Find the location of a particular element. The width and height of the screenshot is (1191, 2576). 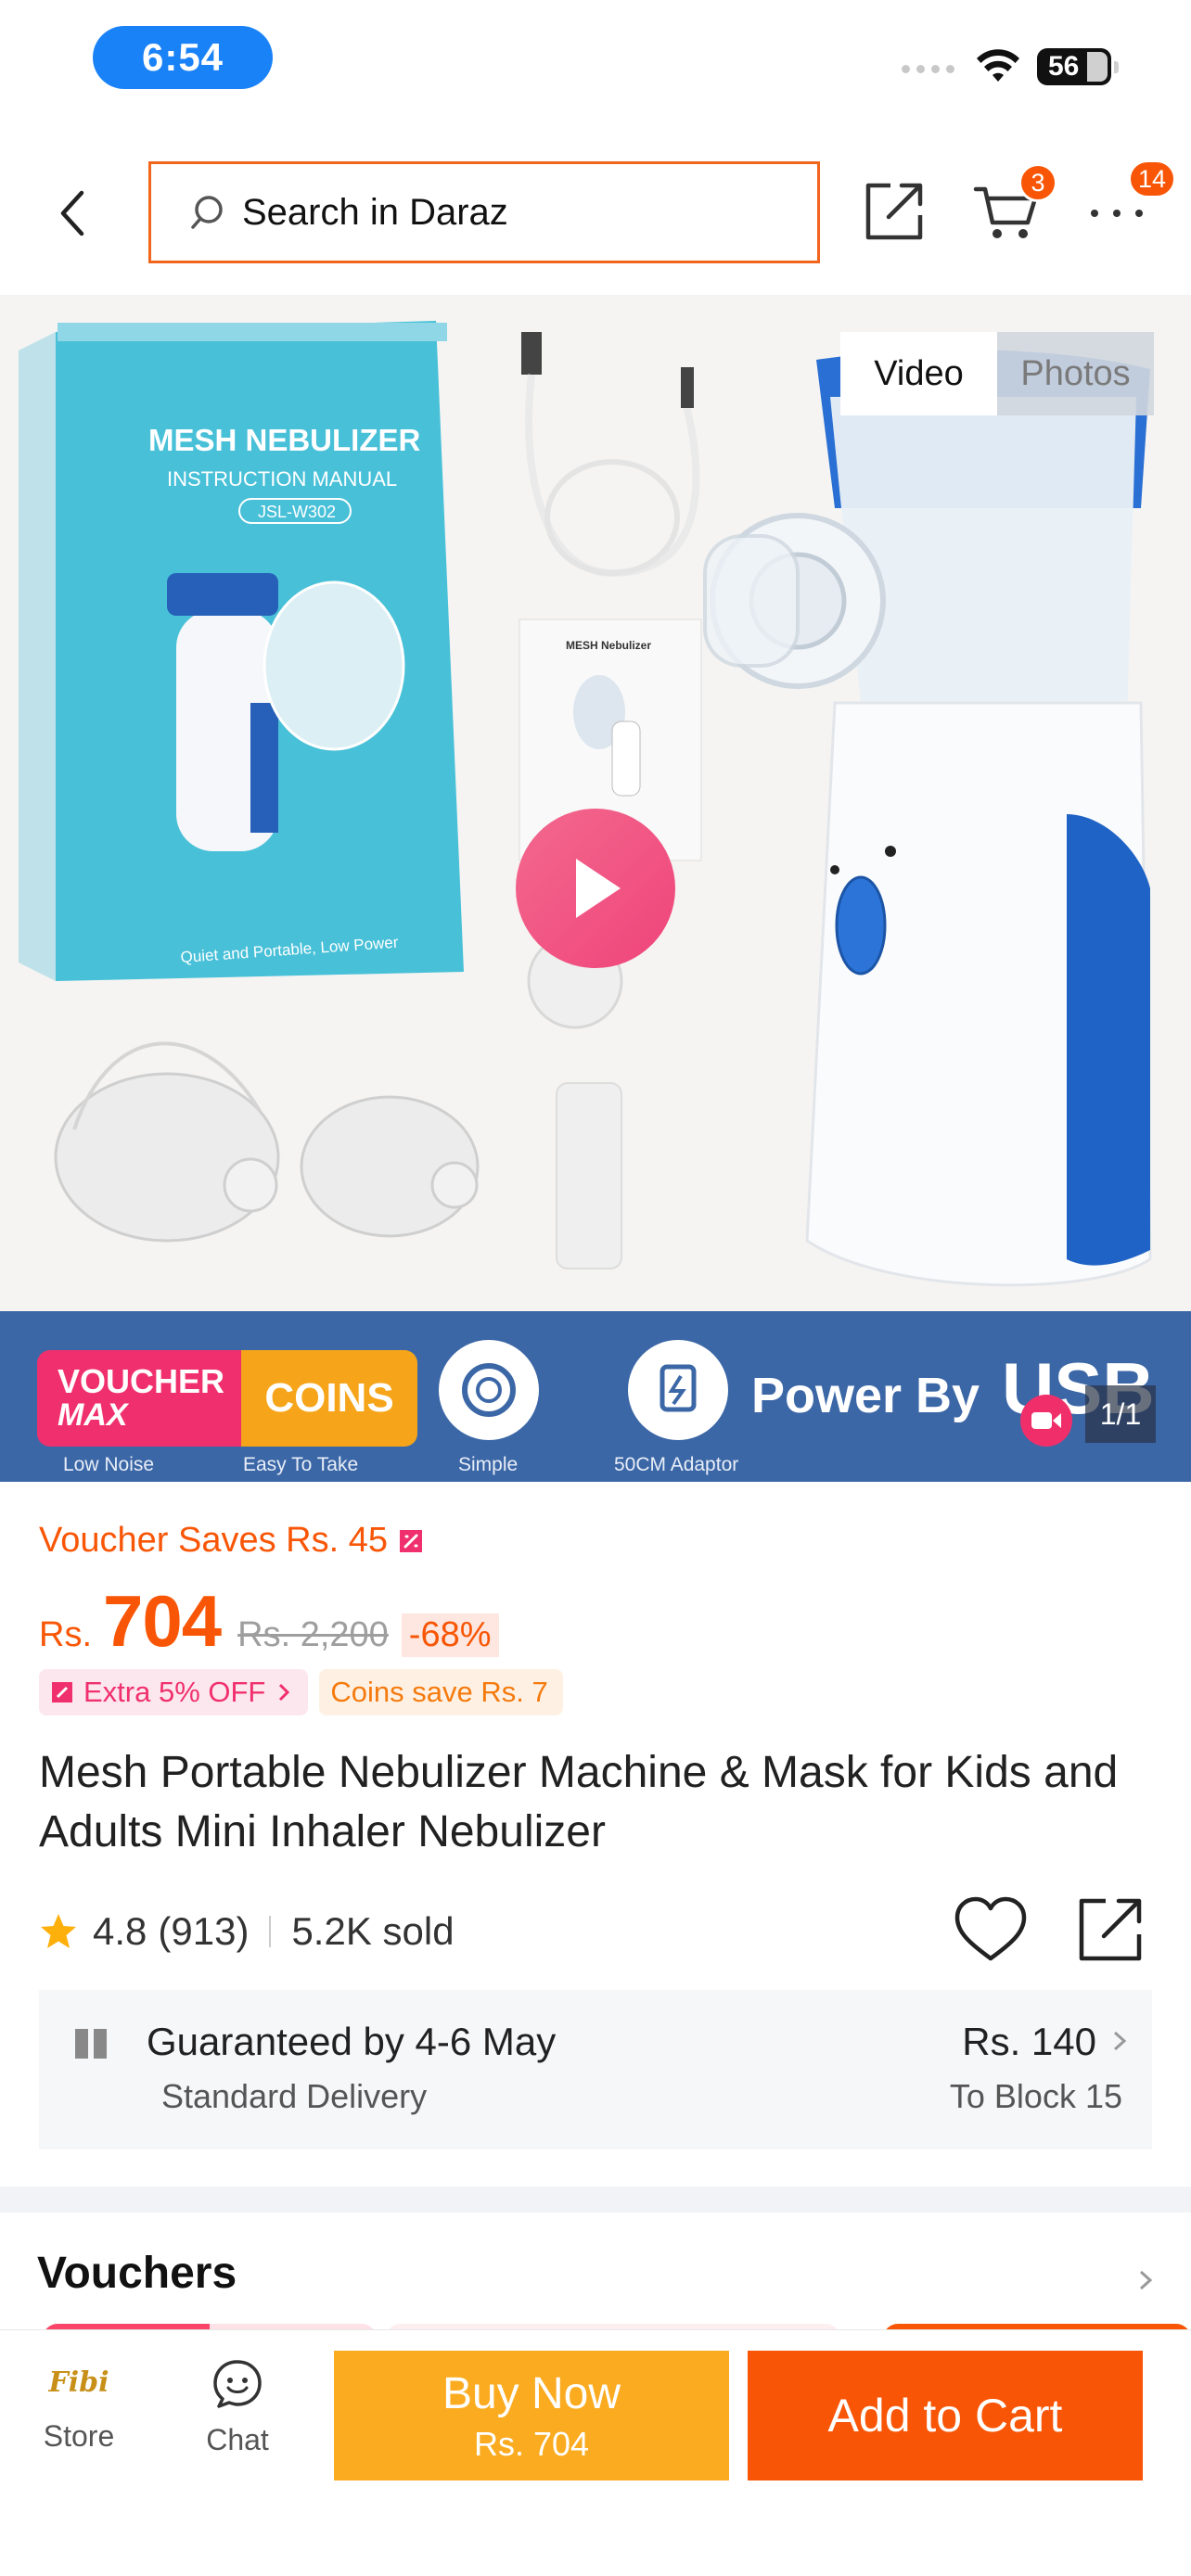

box-title: MESH NEBULIZER is located at coordinates (284, 440).